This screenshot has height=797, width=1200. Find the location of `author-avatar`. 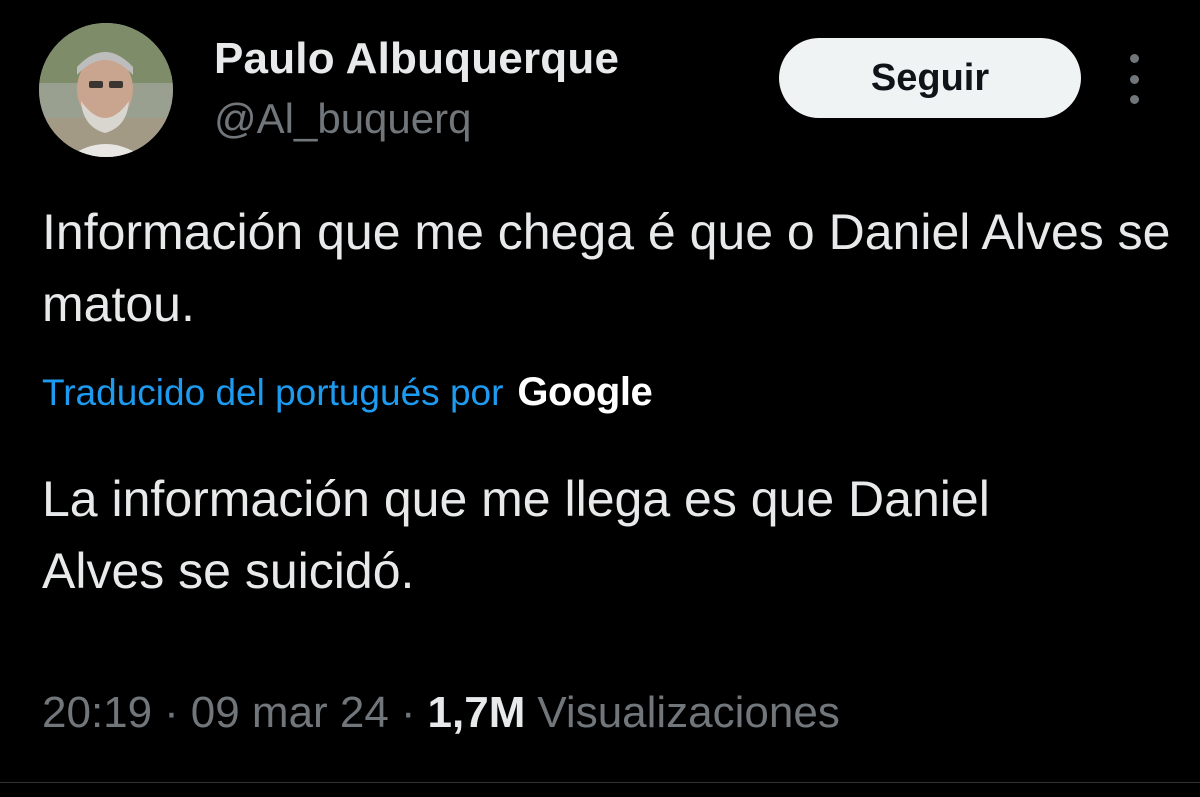

author-avatar is located at coordinates (106, 90).